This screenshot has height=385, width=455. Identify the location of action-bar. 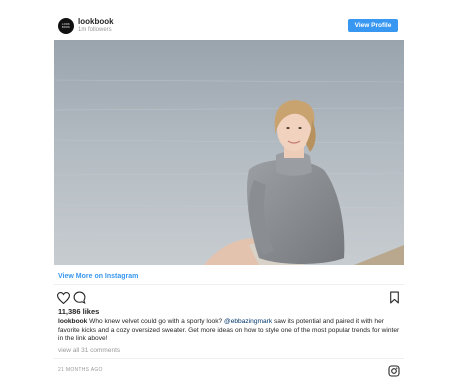
(229, 298).